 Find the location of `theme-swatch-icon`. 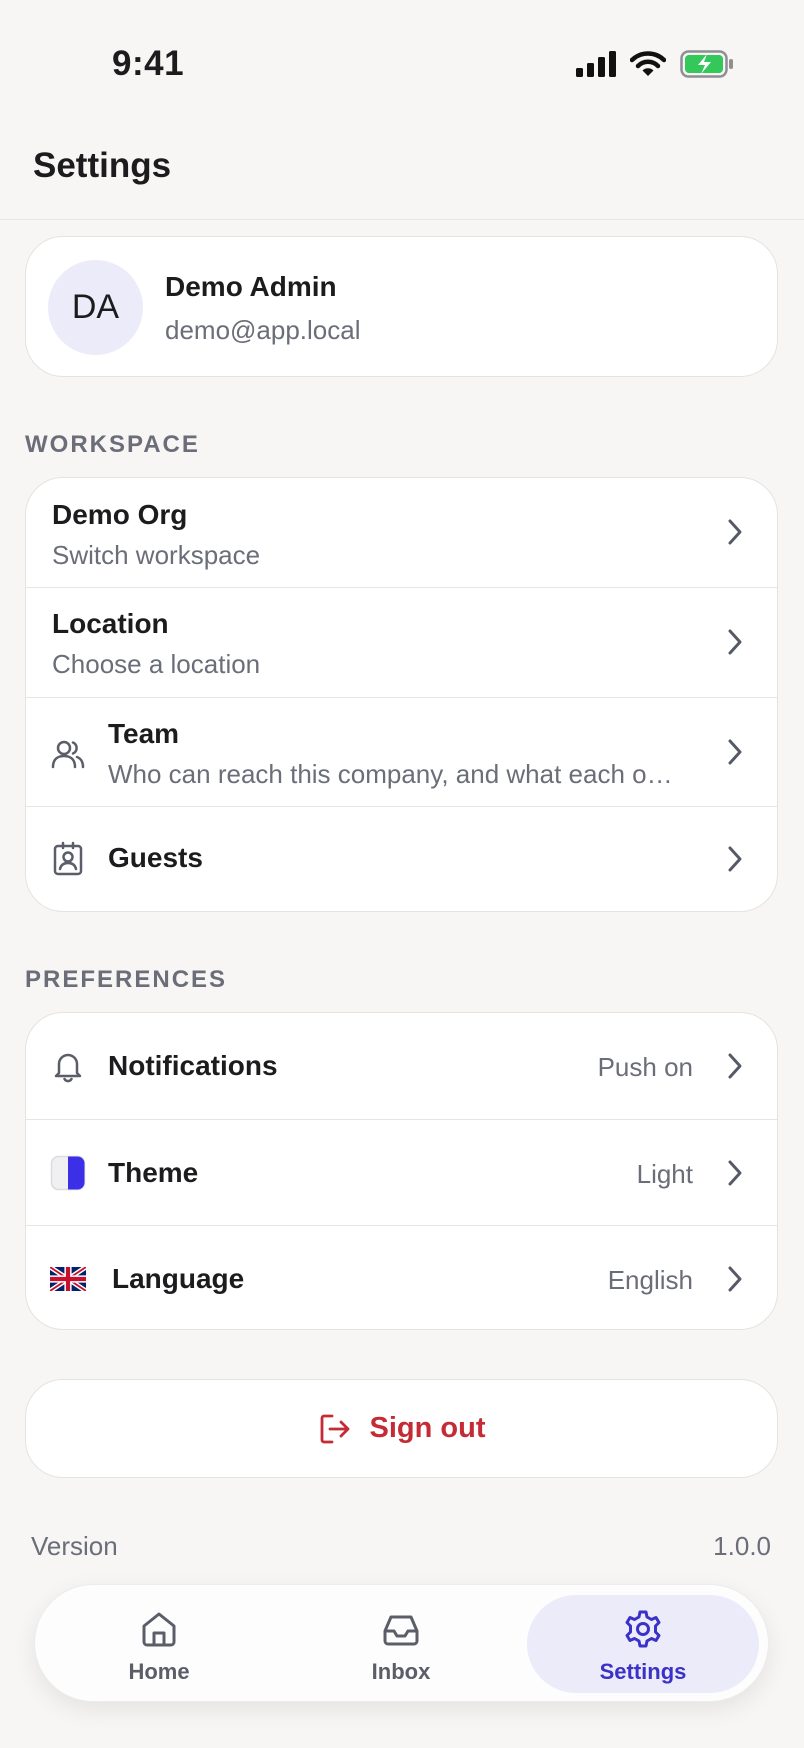

theme-swatch-icon is located at coordinates (68, 1173).